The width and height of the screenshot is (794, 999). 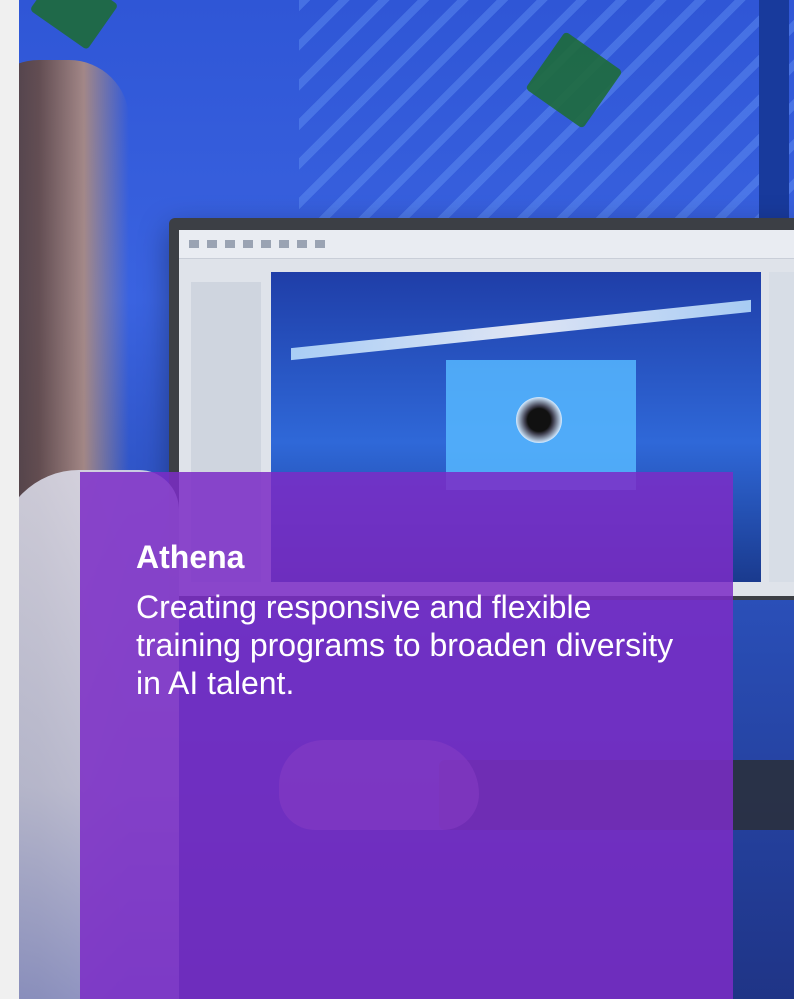 What do you see at coordinates (9, 499) in the screenshot?
I see `page-left-margin` at bounding box center [9, 499].